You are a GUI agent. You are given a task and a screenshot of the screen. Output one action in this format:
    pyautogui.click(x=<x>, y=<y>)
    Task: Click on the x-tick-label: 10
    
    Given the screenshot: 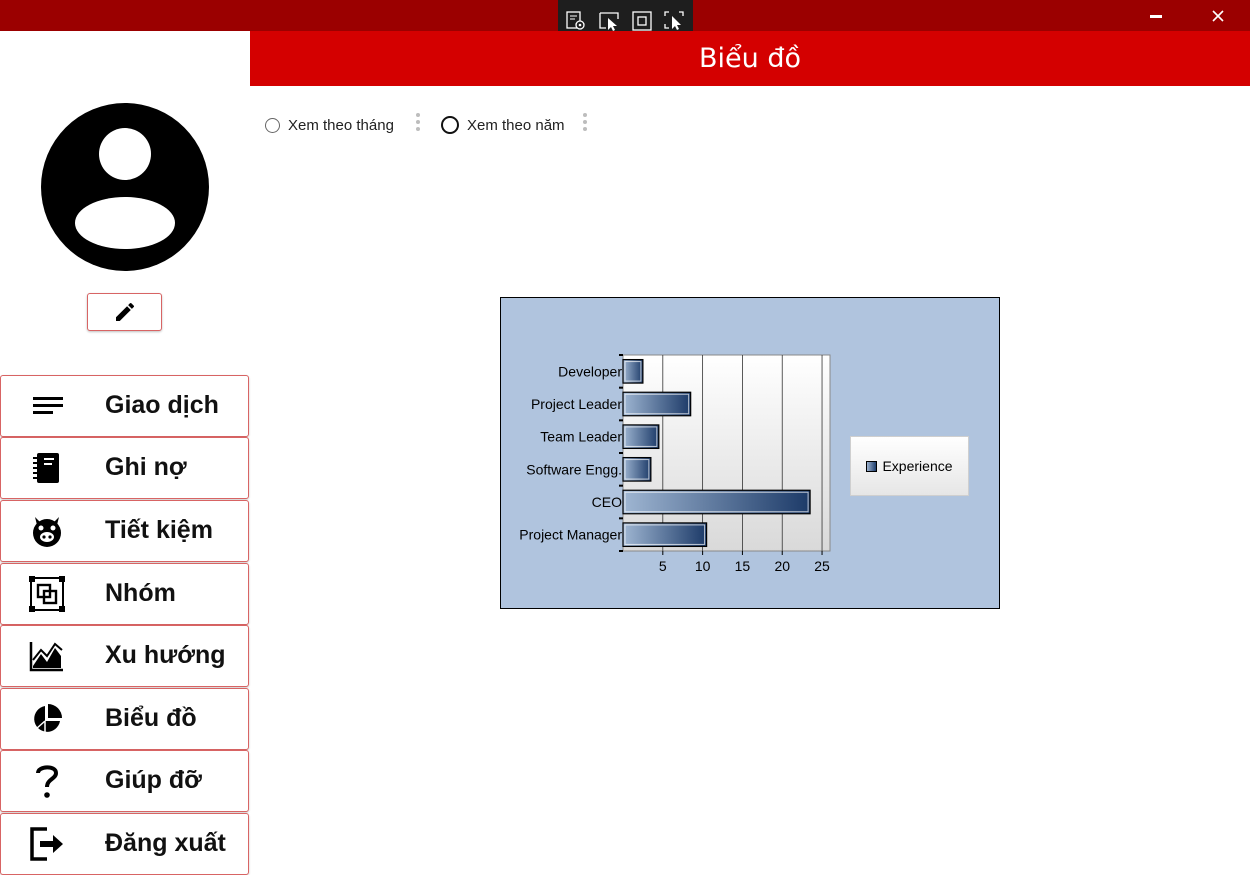 What is the action you would take?
    pyautogui.click(x=703, y=566)
    